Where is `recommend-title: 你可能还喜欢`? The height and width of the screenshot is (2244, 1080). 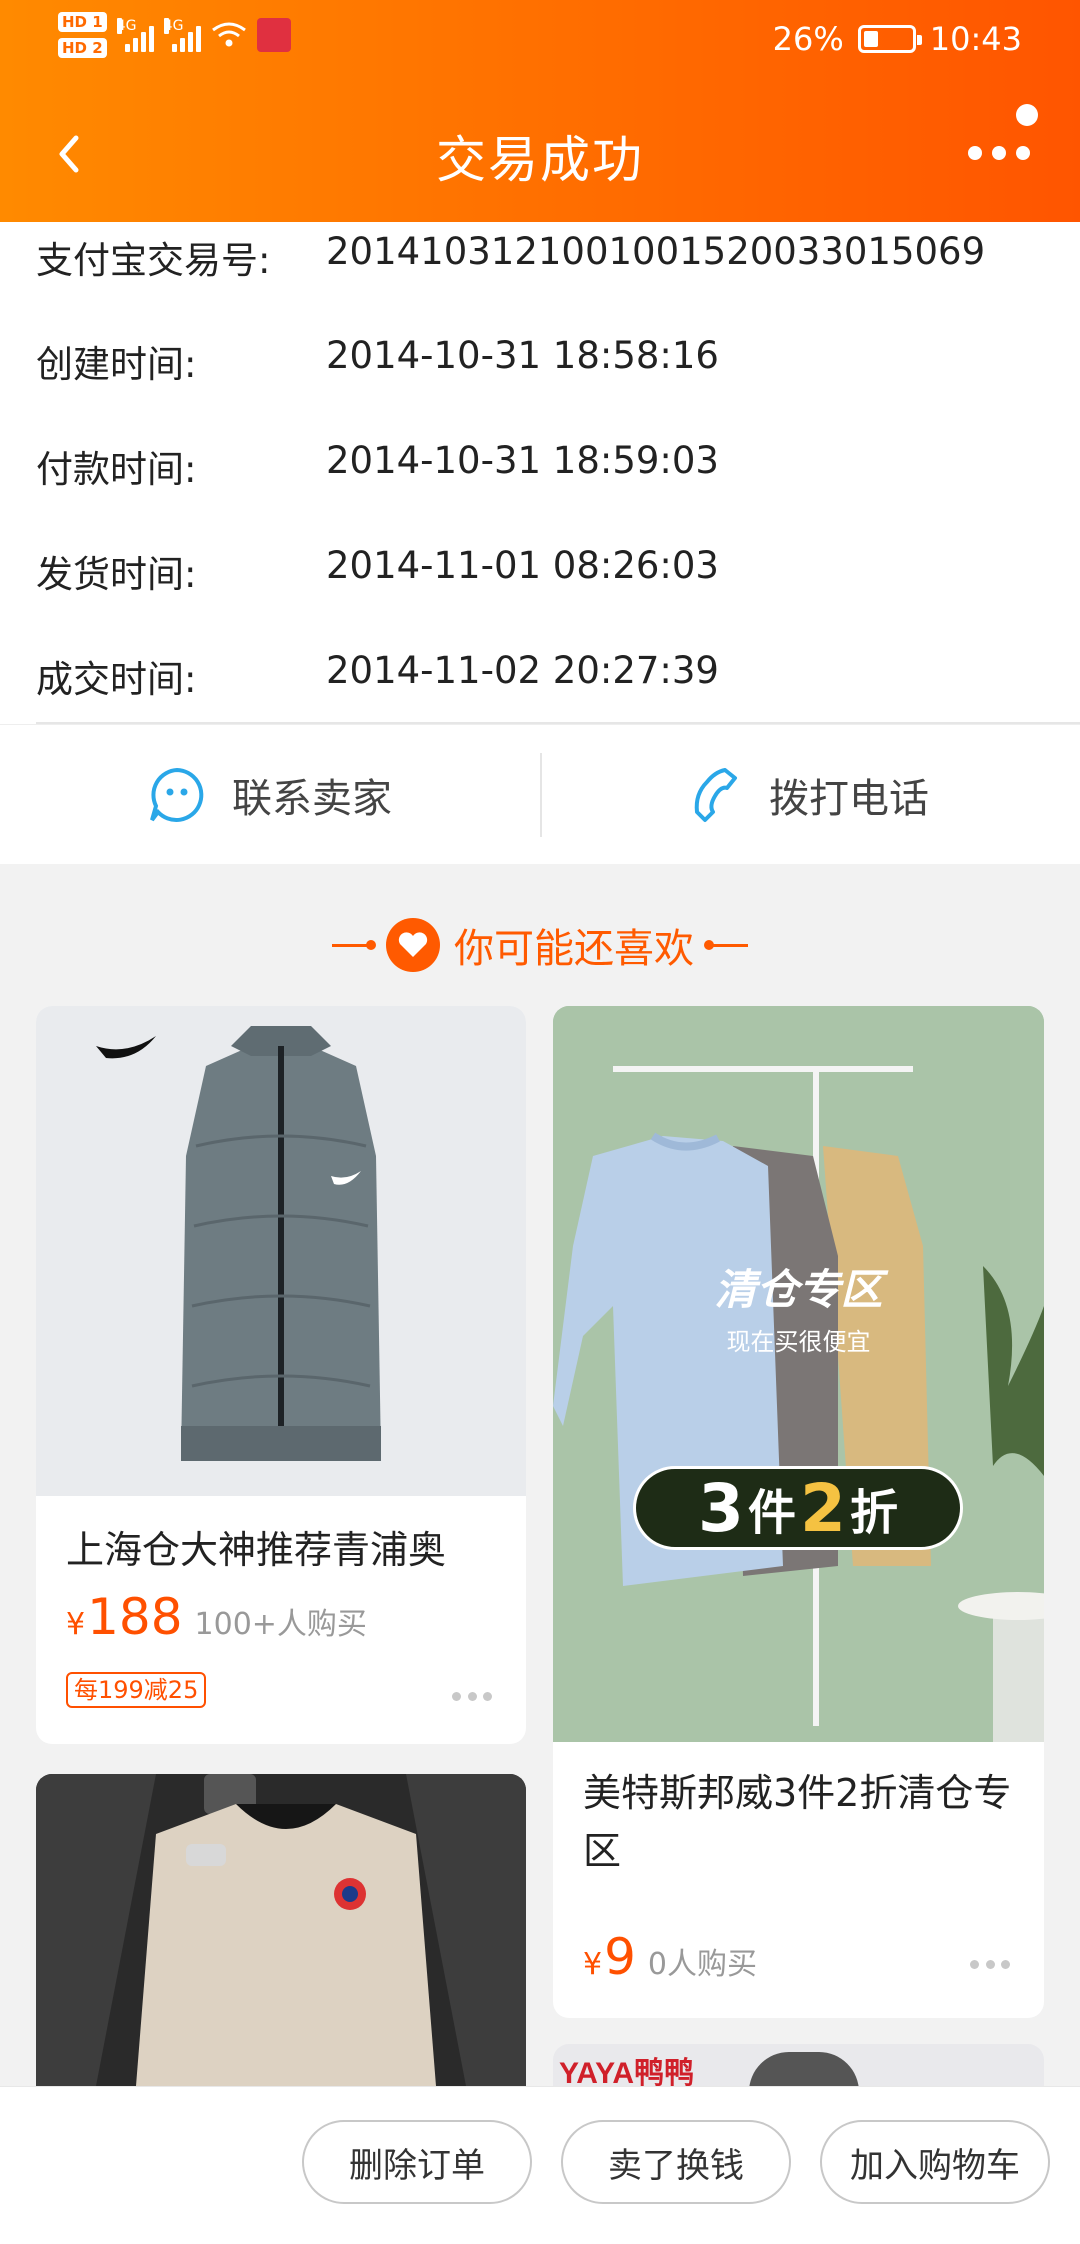
recommend-title: 你可能还喜欢 is located at coordinates (540, 945).